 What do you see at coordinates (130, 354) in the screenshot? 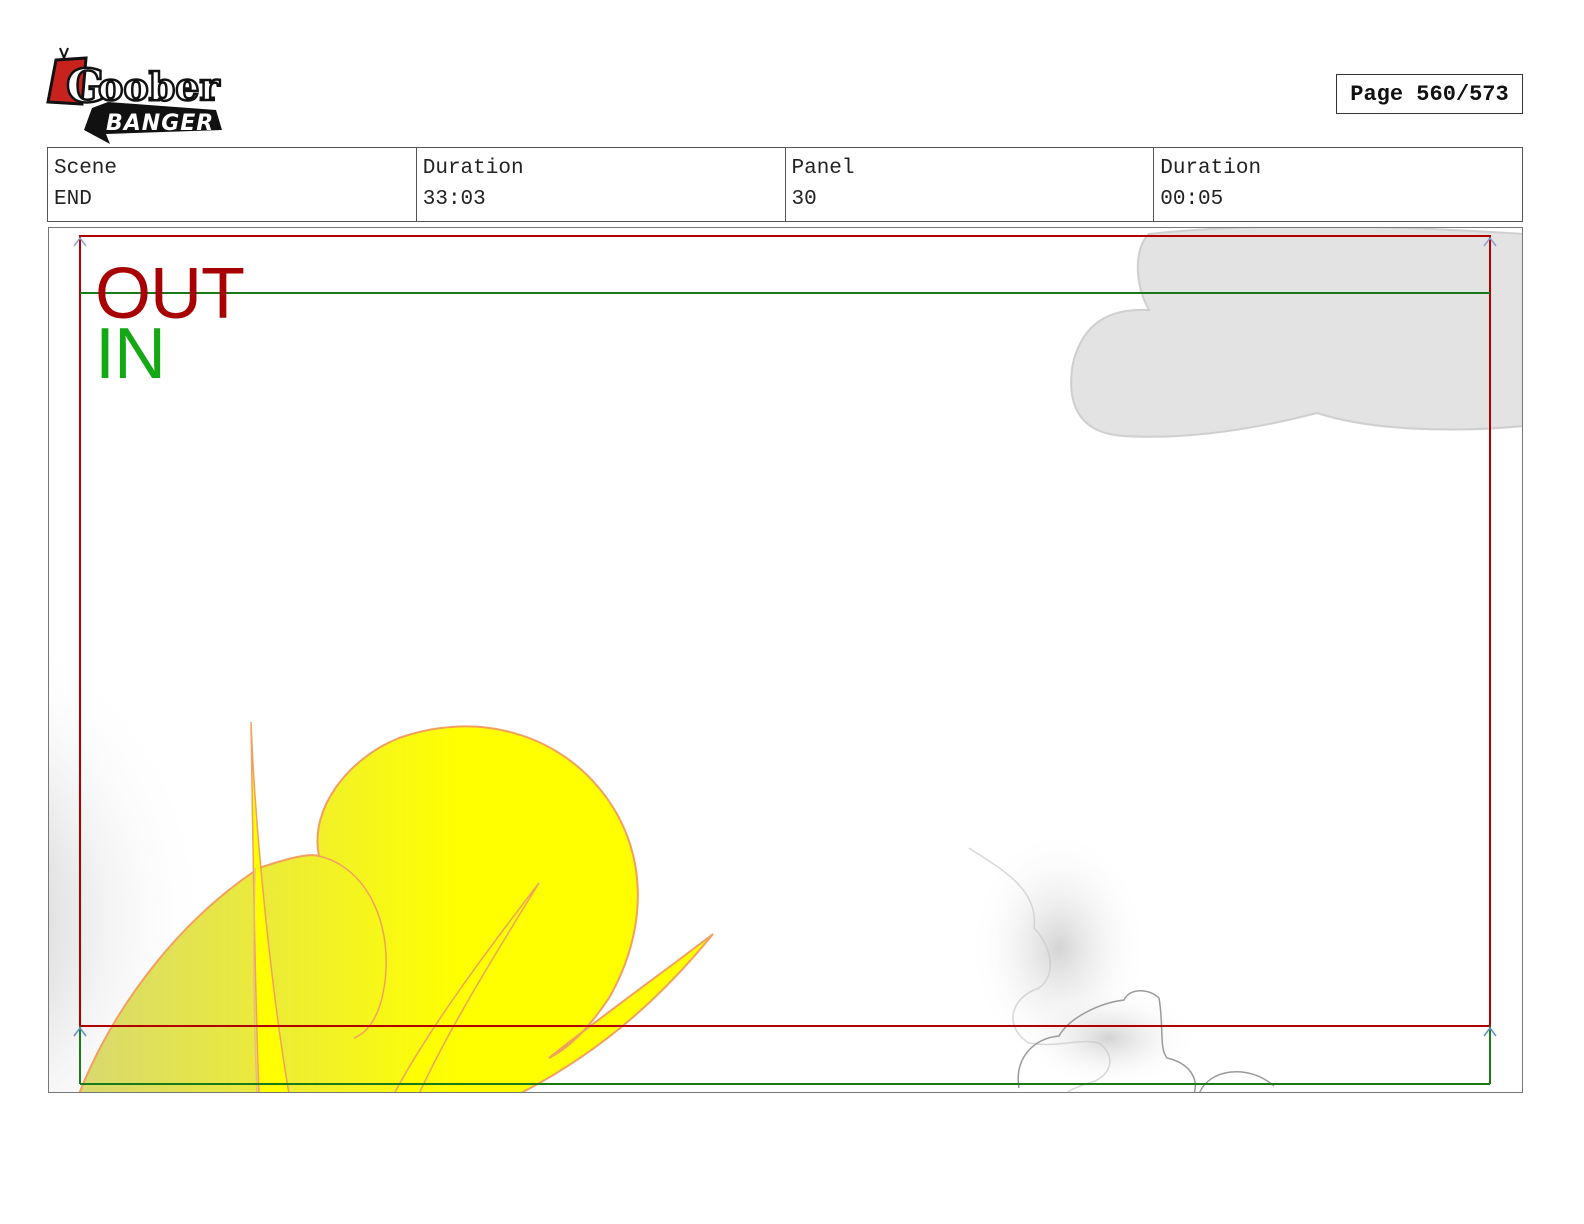
I see `in-label: IN` at bounding box center [130, 354].